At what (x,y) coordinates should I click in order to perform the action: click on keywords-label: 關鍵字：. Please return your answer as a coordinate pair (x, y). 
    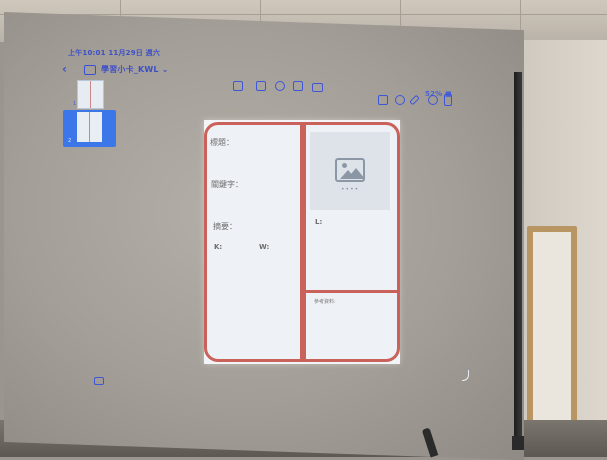
    Looking at the image, I should click on (227, 184).